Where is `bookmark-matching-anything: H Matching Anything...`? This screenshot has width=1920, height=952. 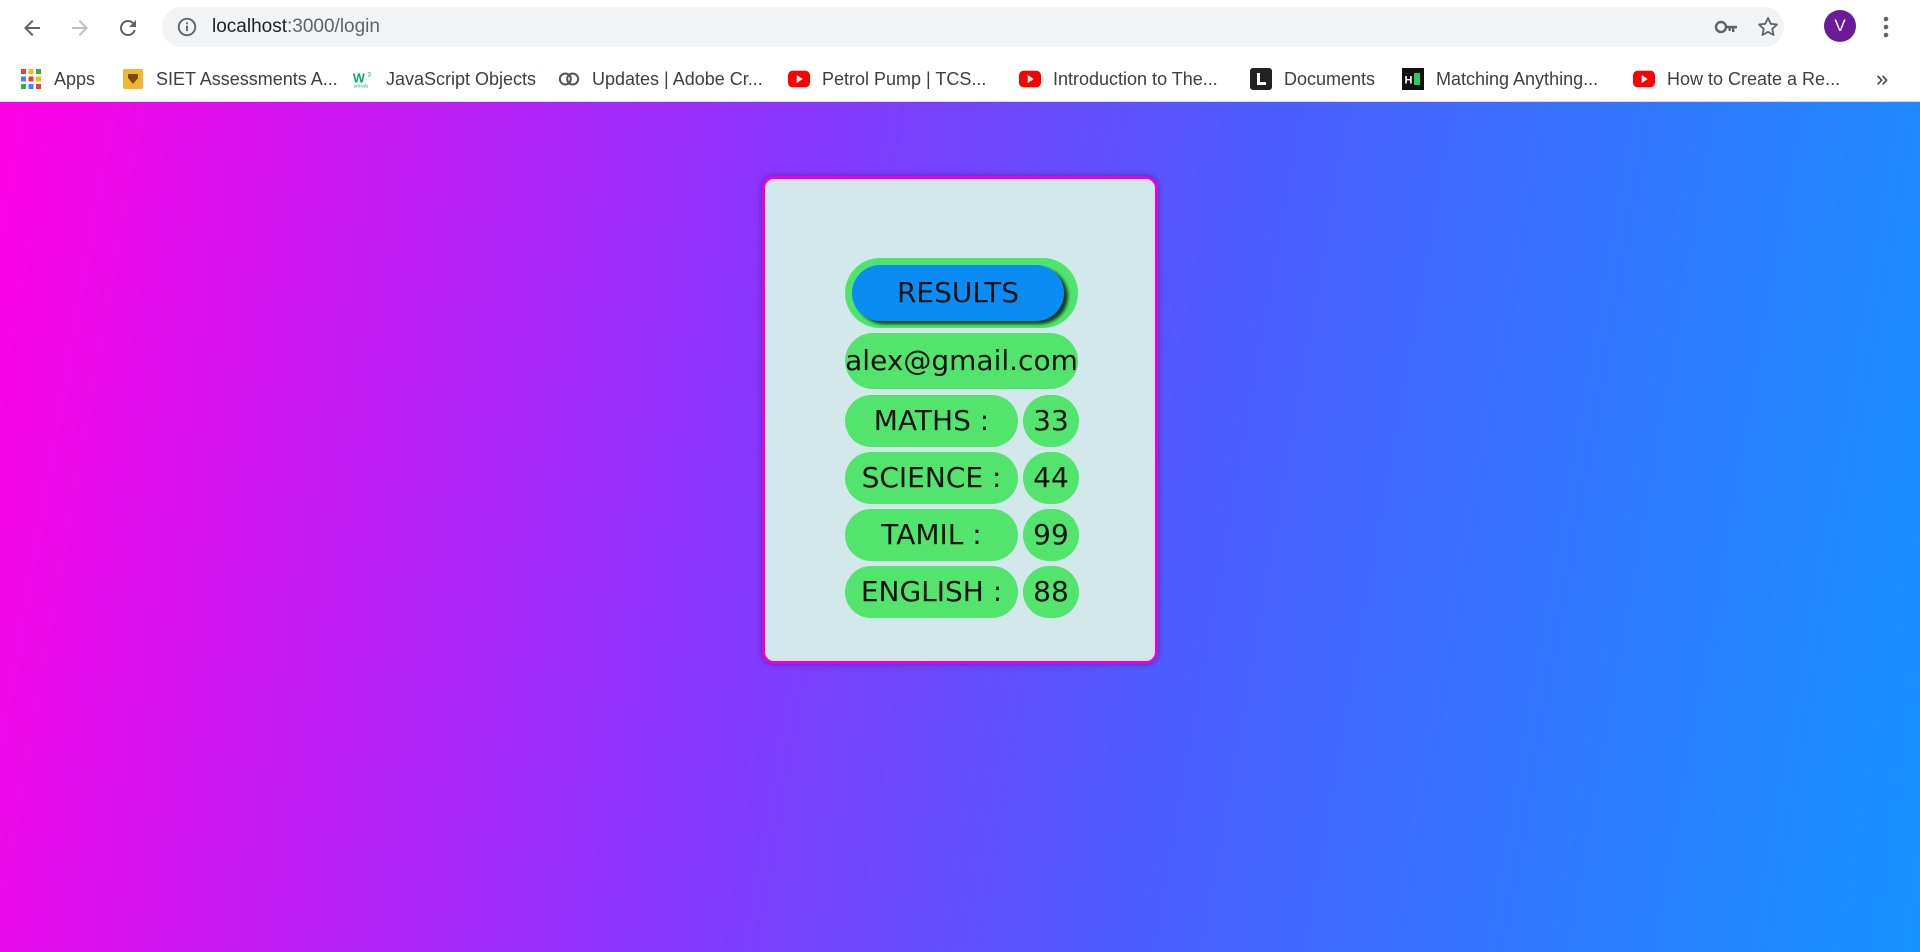 bookmark-matching-anything: H Matching Anything... is located at coordinates (1500, 79).